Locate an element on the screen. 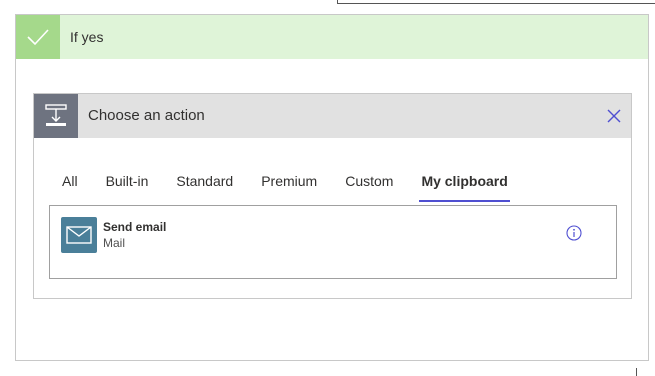 The width and height of the screenshot is (655, 376). close-button is located at coordinates (614, 116).